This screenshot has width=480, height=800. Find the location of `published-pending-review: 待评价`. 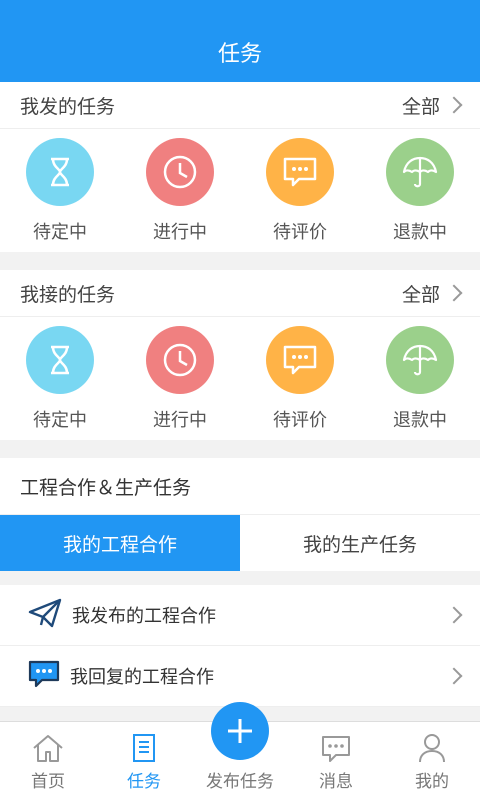

published-pending-review: 待评价 is located at coordinates (300, 190).